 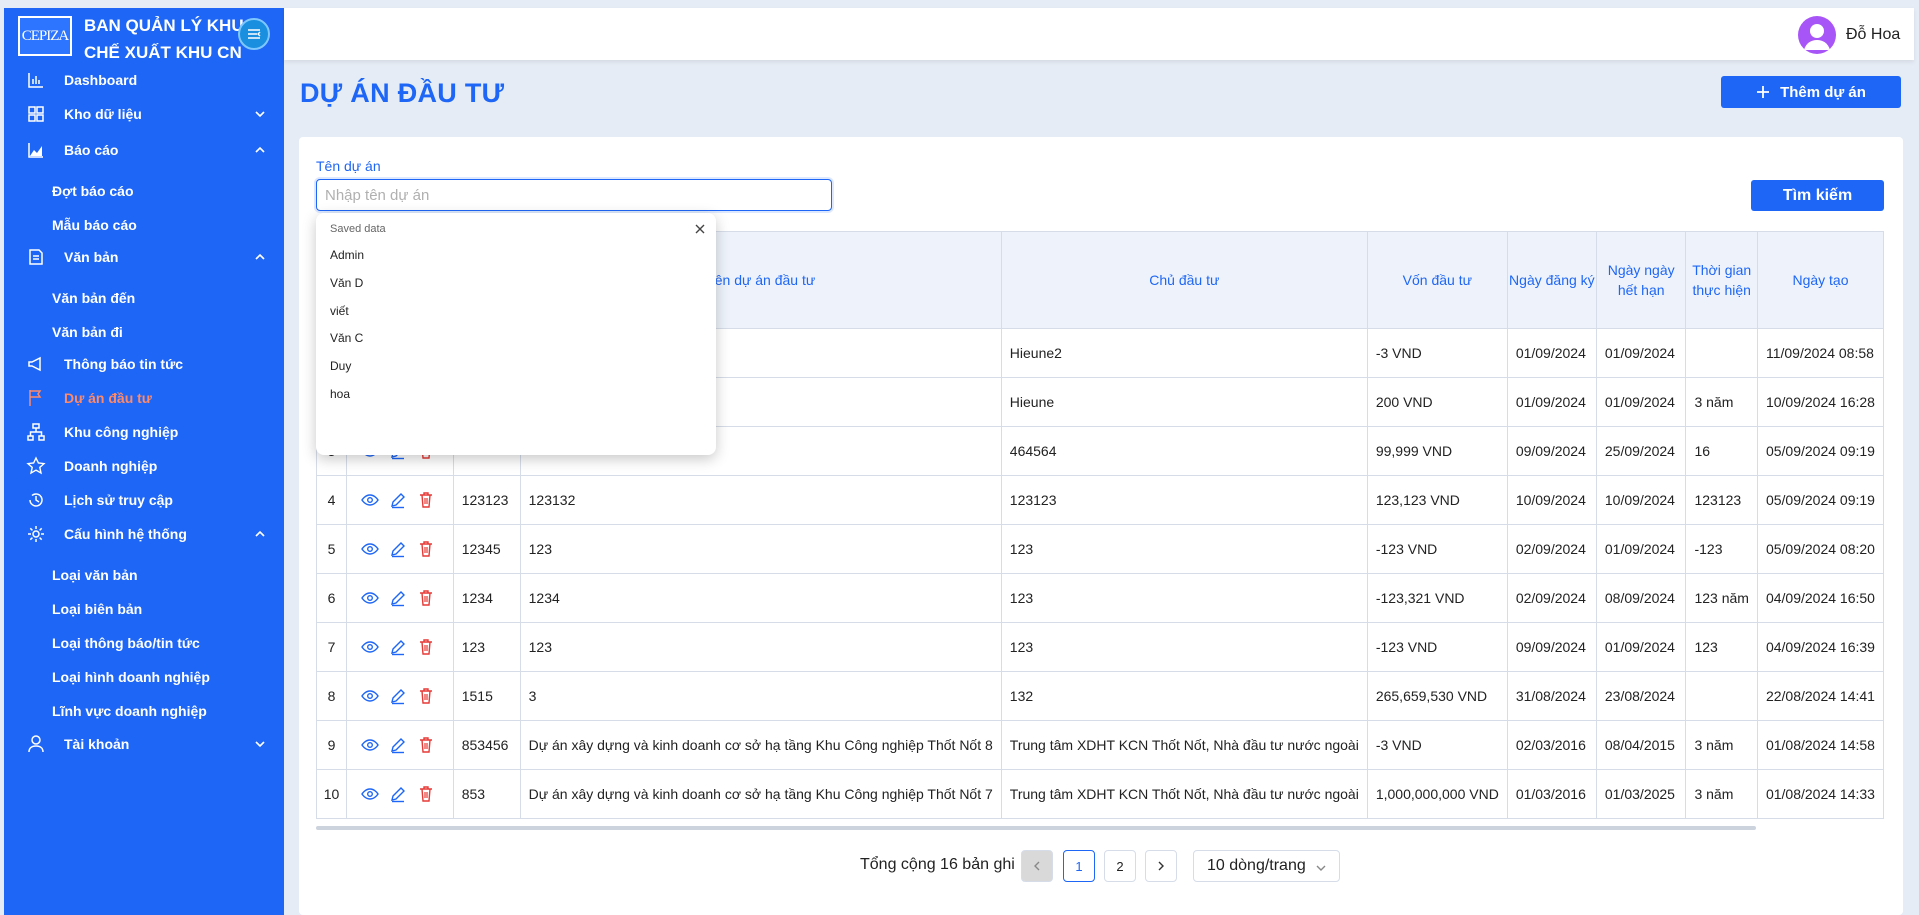 I want to click on sidebar-subitem-van-ban-di: Văn bản đi, so click(x=87, y=334).